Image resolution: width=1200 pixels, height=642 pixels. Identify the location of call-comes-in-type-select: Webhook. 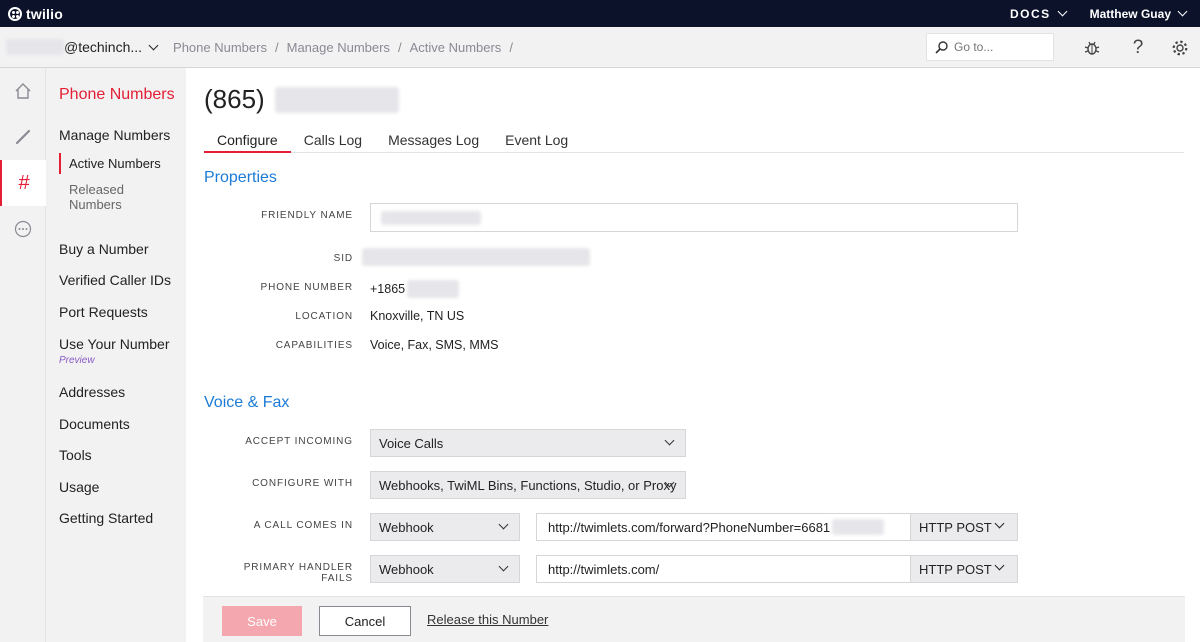
(445, 527).